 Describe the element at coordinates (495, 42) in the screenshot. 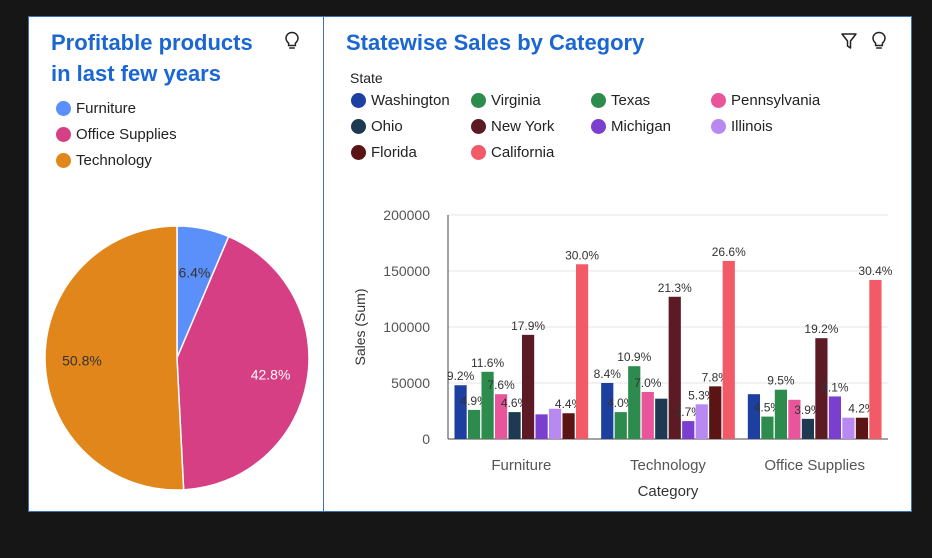

I see `bar-chart-title: Statewise Sales by Category` at that location.